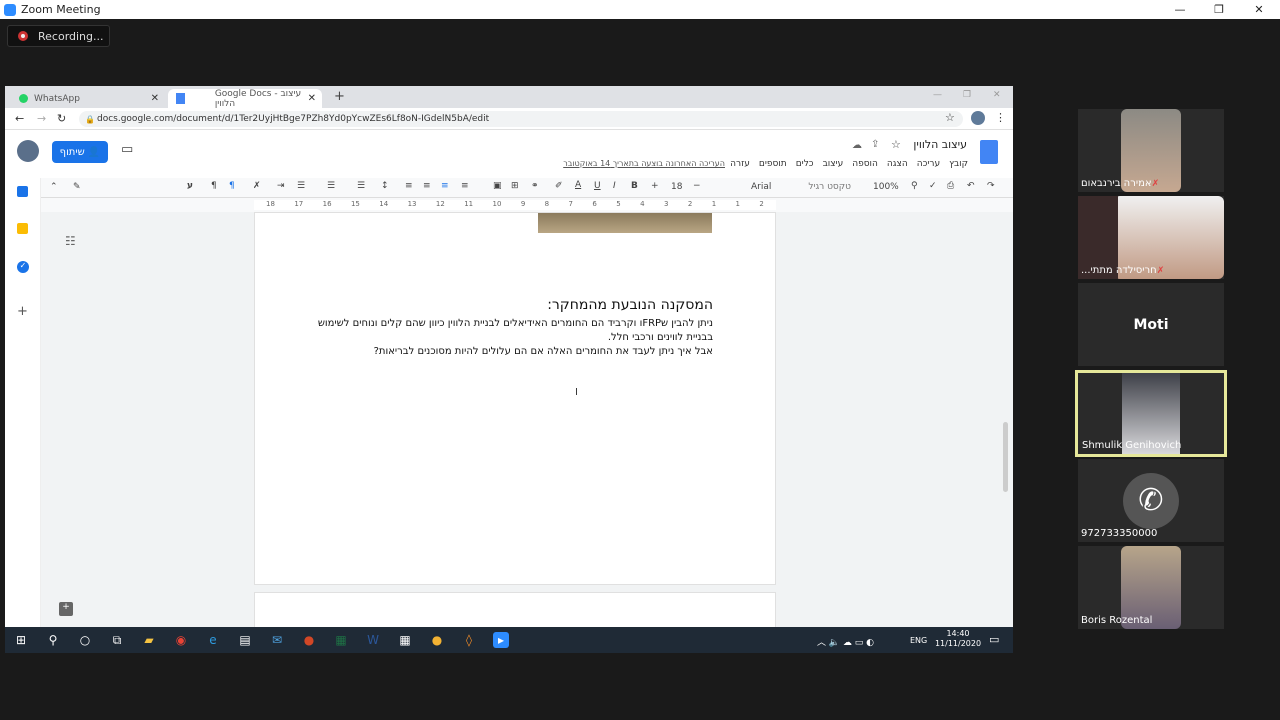 The width and height of the screenshot is (1280, 720). What do you see at coordinates (886, 187) in the screenshot?
I see `zoom-select: 100%` at bounding box center [886, 187].